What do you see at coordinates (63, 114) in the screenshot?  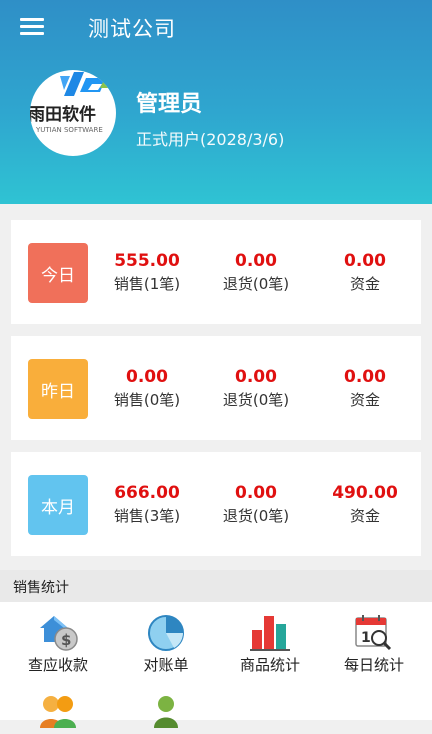 I see `svg-text: 雨田软件` at bounding box center [63, 114].